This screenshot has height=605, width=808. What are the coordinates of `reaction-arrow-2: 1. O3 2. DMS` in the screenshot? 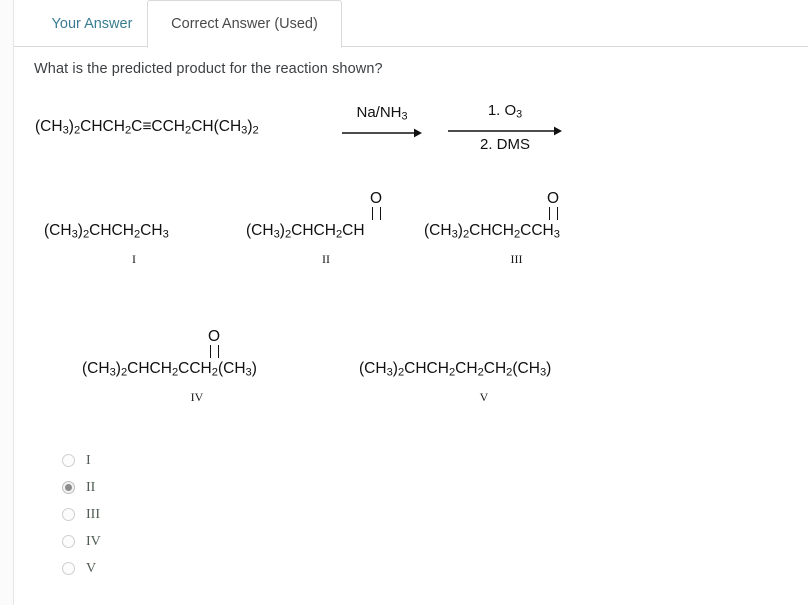 It's located at (505, 130).